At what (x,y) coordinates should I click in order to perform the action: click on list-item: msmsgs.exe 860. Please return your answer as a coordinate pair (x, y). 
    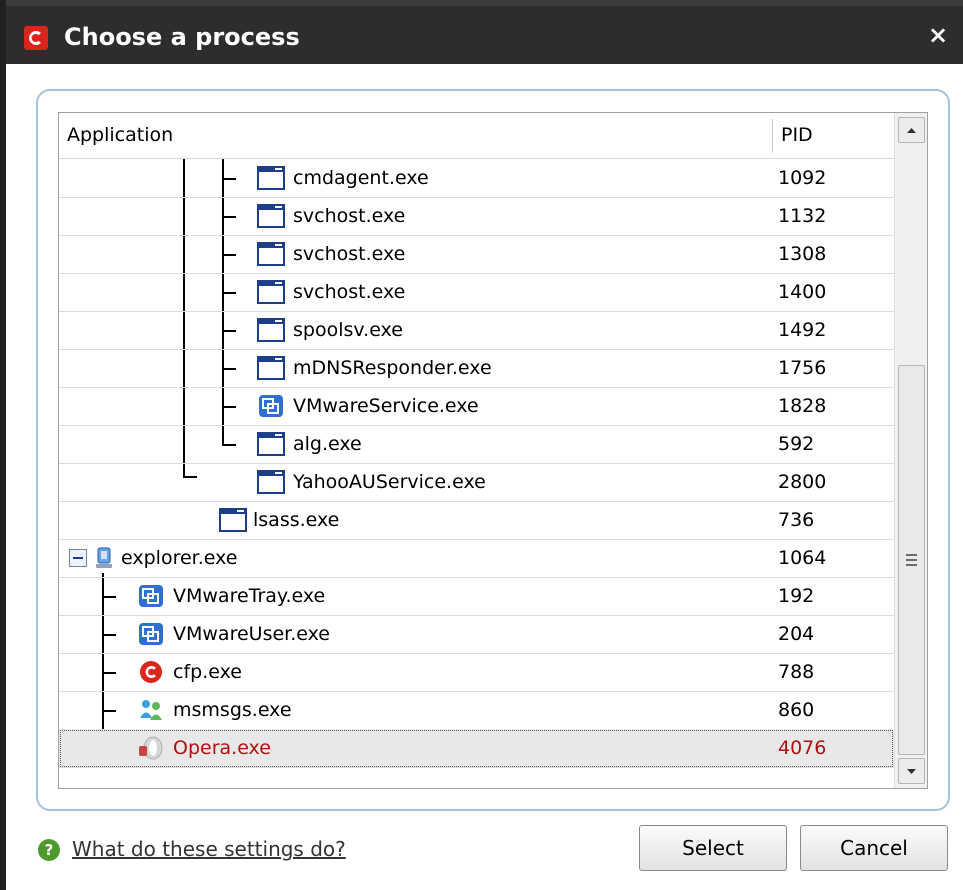
    Looking at the image, I should click on (476, 710).